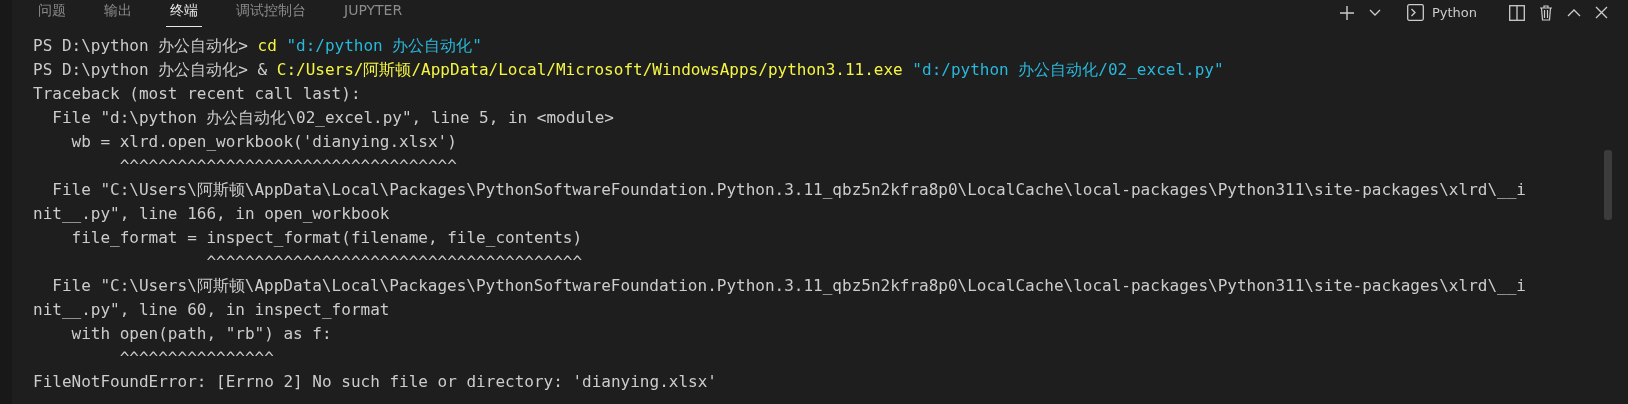  I want to click on panel-tab: JUPYTER, so click(373, 13).